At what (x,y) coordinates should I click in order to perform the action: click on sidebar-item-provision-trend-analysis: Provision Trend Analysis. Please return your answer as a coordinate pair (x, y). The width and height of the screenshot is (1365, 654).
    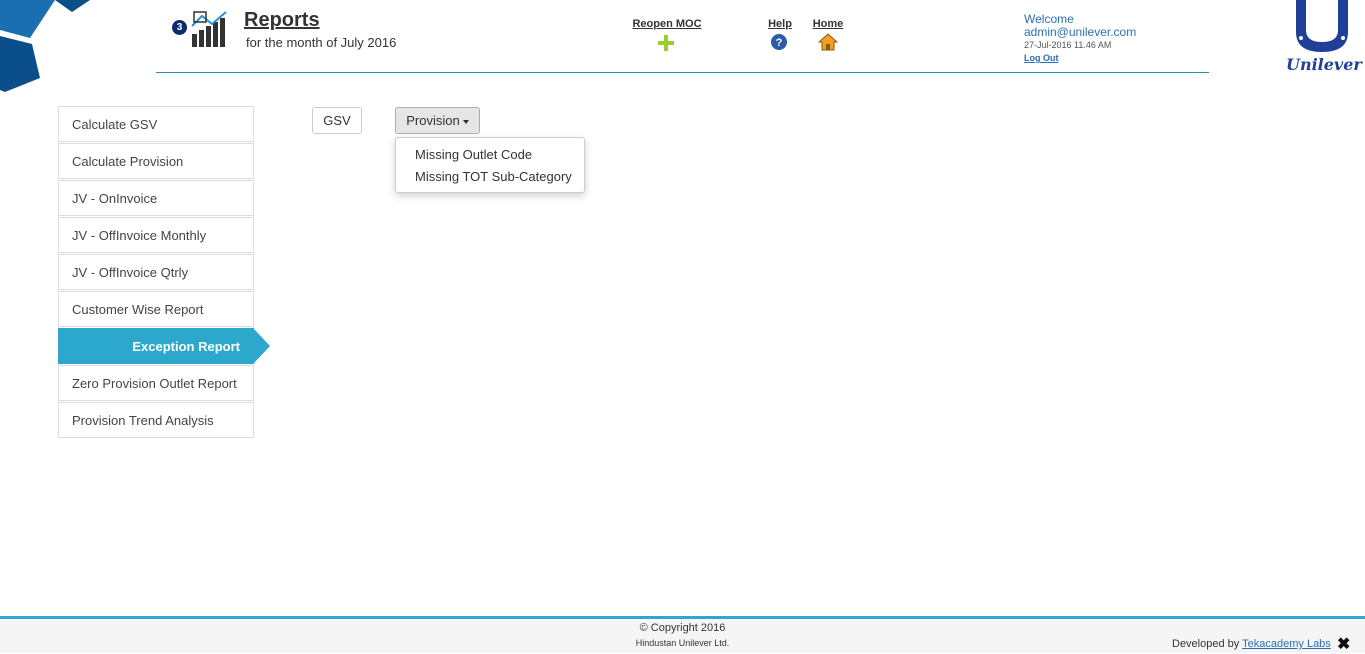
    Looking at the image, I should click on (156, 420).